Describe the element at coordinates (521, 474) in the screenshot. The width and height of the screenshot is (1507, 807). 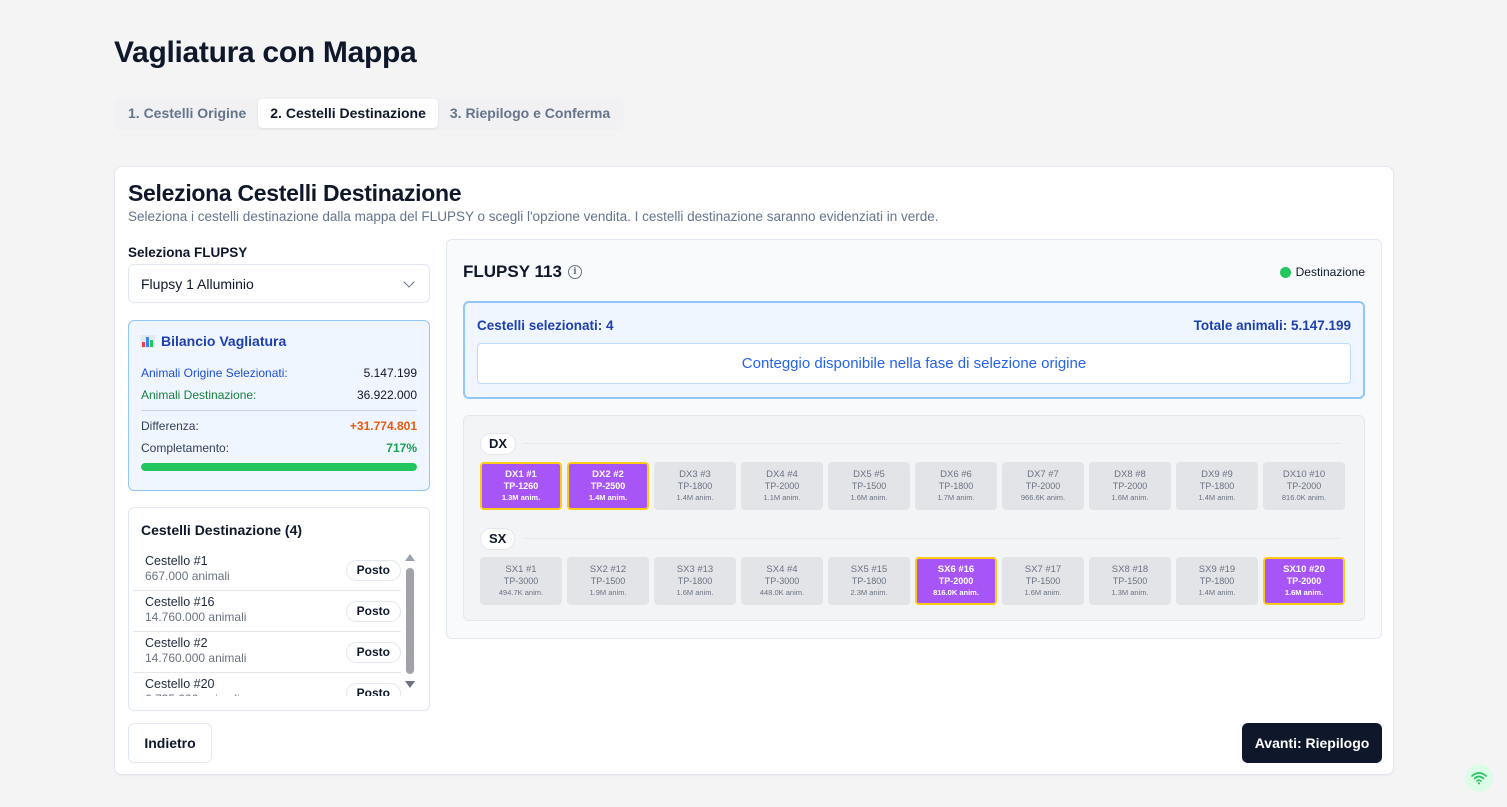
I see `basket-name: DX1 #1` at that location.